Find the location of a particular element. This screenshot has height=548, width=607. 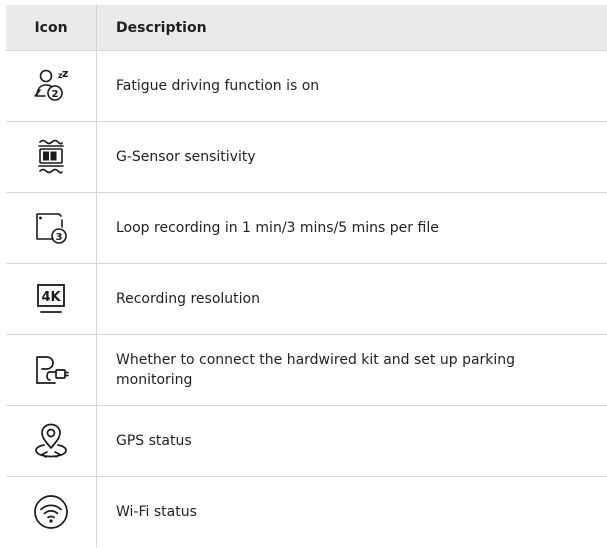

row-description: Fatigue driving function is on is located at coordinates (218, 86).